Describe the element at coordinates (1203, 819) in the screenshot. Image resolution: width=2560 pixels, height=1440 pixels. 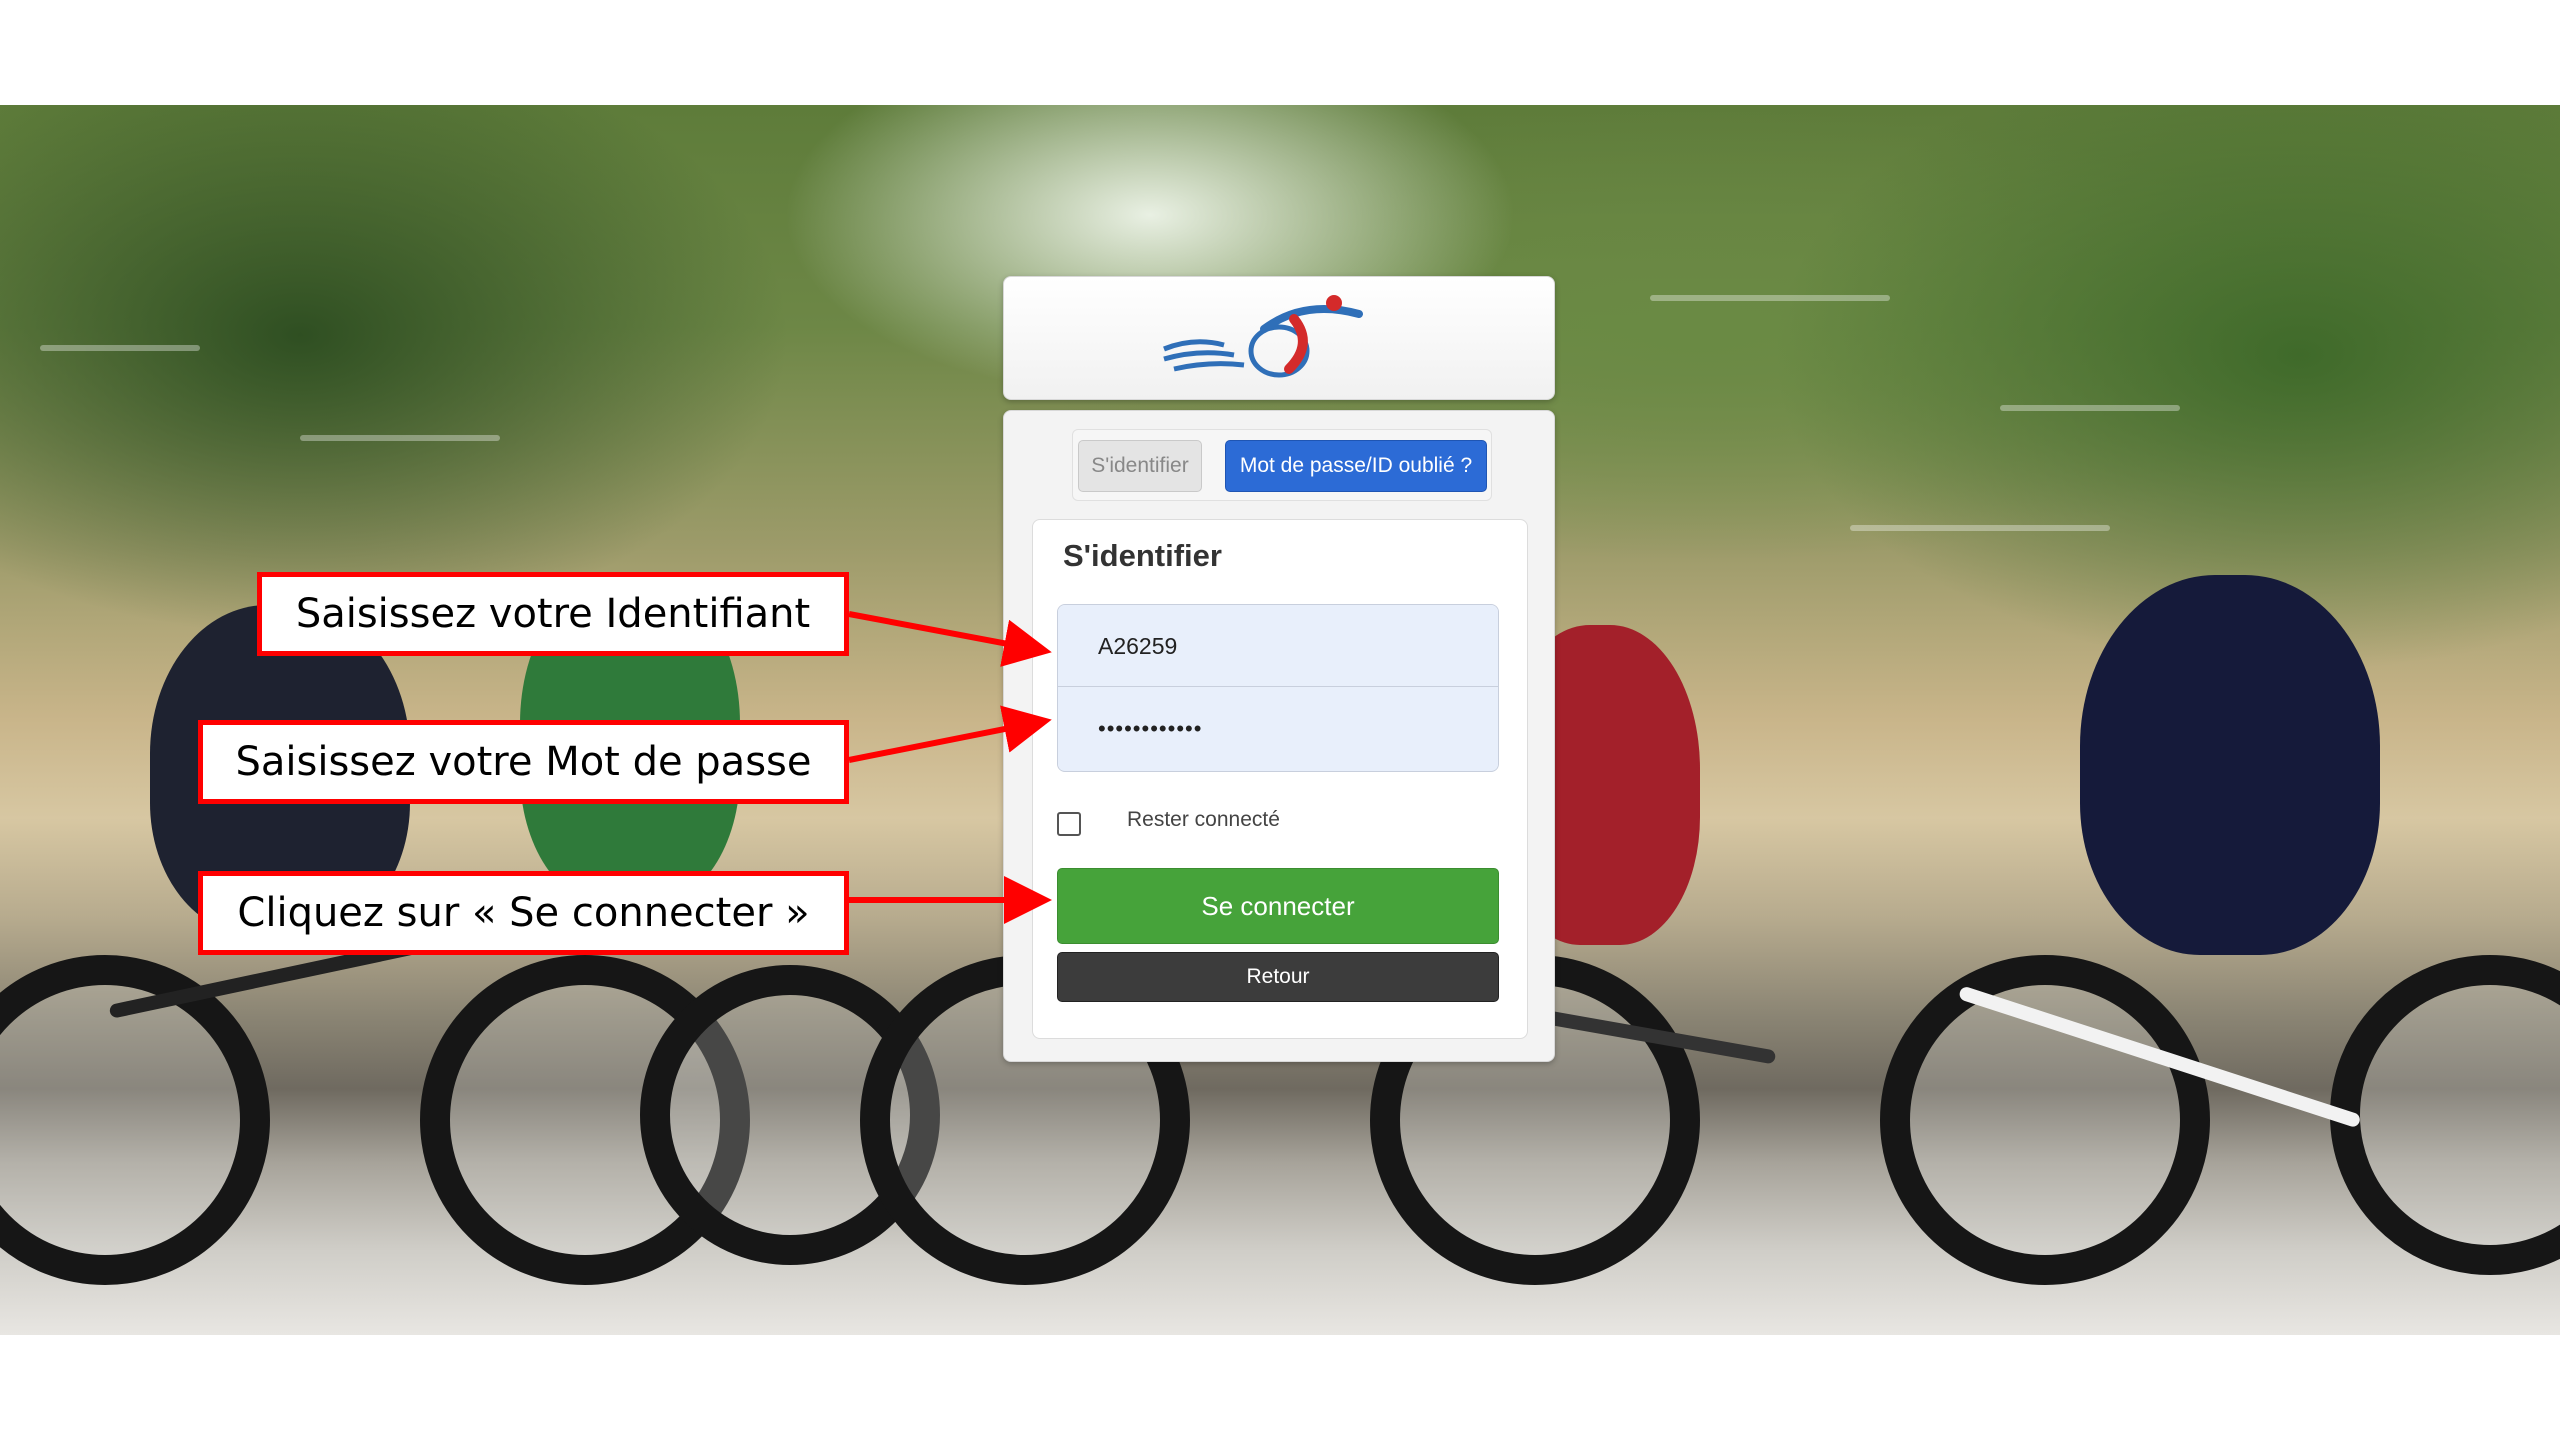
I see `remember-me-label: Rester connecté` at that location.